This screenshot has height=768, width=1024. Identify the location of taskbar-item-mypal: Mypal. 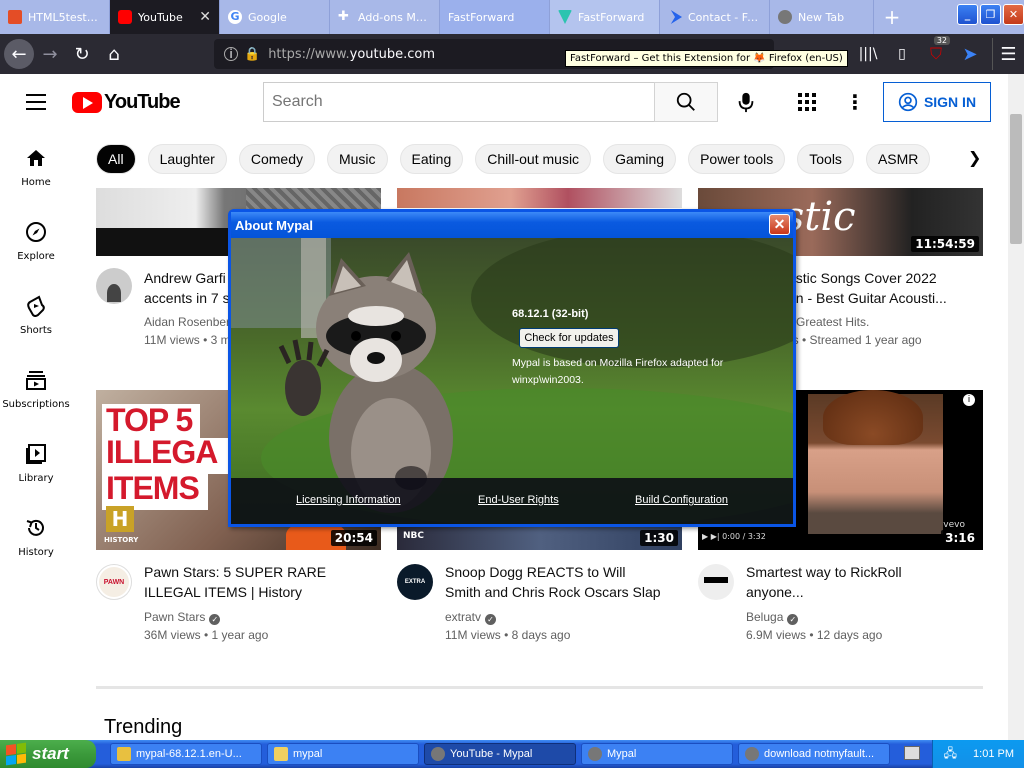
(657, 754).